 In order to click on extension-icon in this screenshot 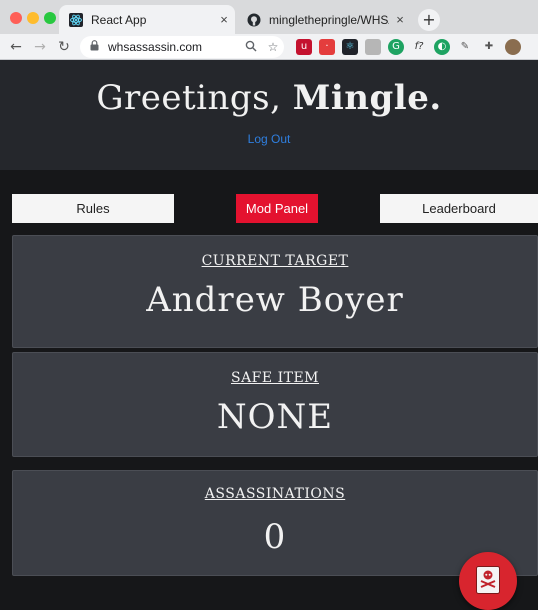, I will do `click(373, 47)`.